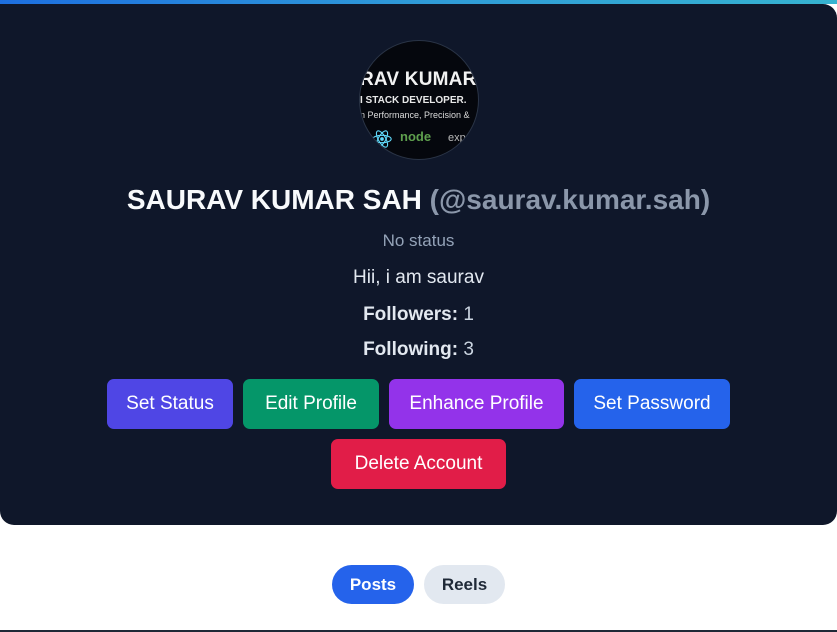 The width and height of the screenshot is (837, 632). Describe the element at coordinates (464, 584) in the screenshot. I see `tab-reels: Reels` at that location.